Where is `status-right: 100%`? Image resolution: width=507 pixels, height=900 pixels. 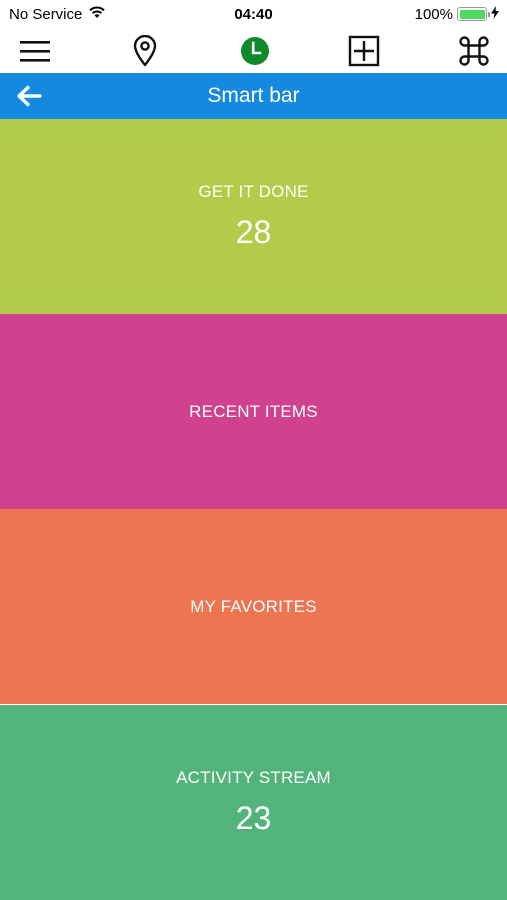
status-right: 100% is located at coordinates (456, 14).